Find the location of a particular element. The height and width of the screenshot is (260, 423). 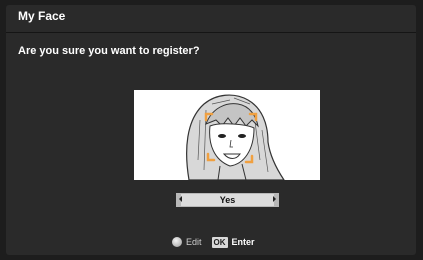

face-sketch-image is located at coordinates (235, 137).